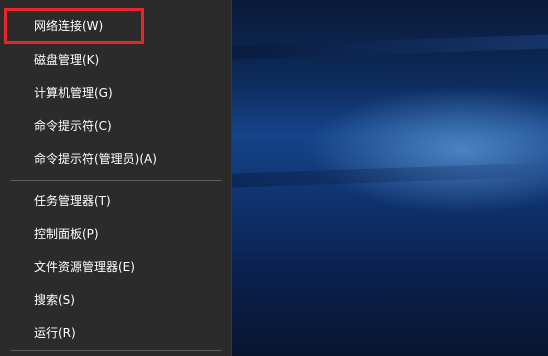  I want to click on menu-item-run: 运行(R), so click(115, 333).